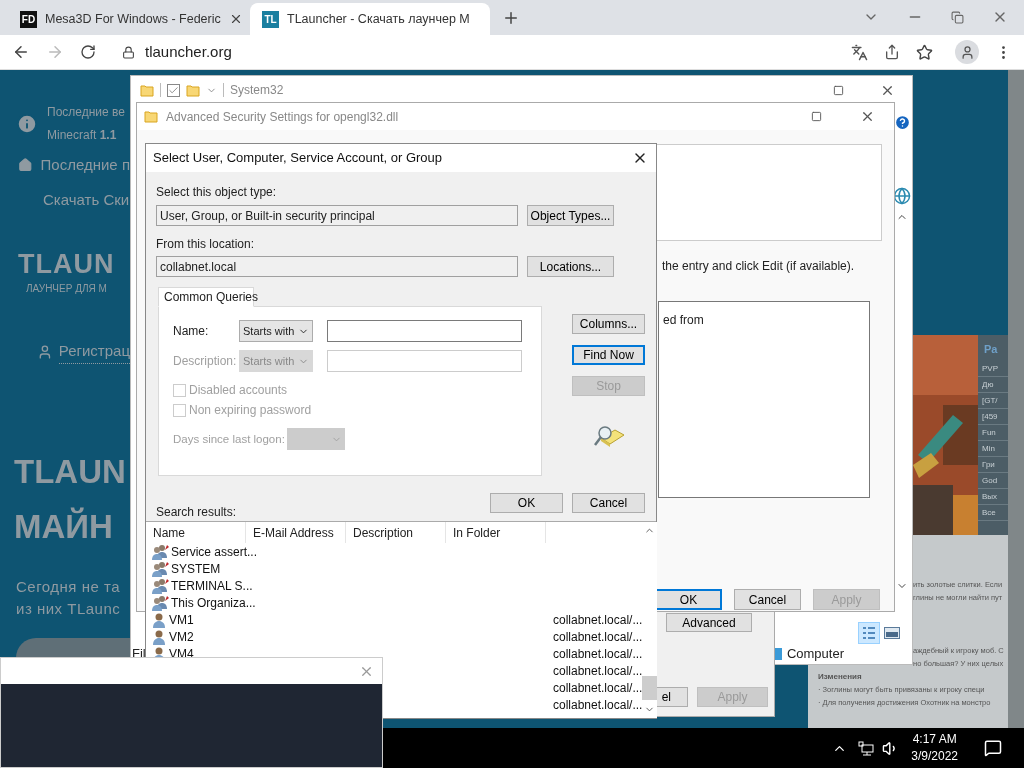 The image size is (1024, 768). Describe the element at coordinates (250, 411) in the screenshot. I see `checkbox-label: Non expiring password` at that location.